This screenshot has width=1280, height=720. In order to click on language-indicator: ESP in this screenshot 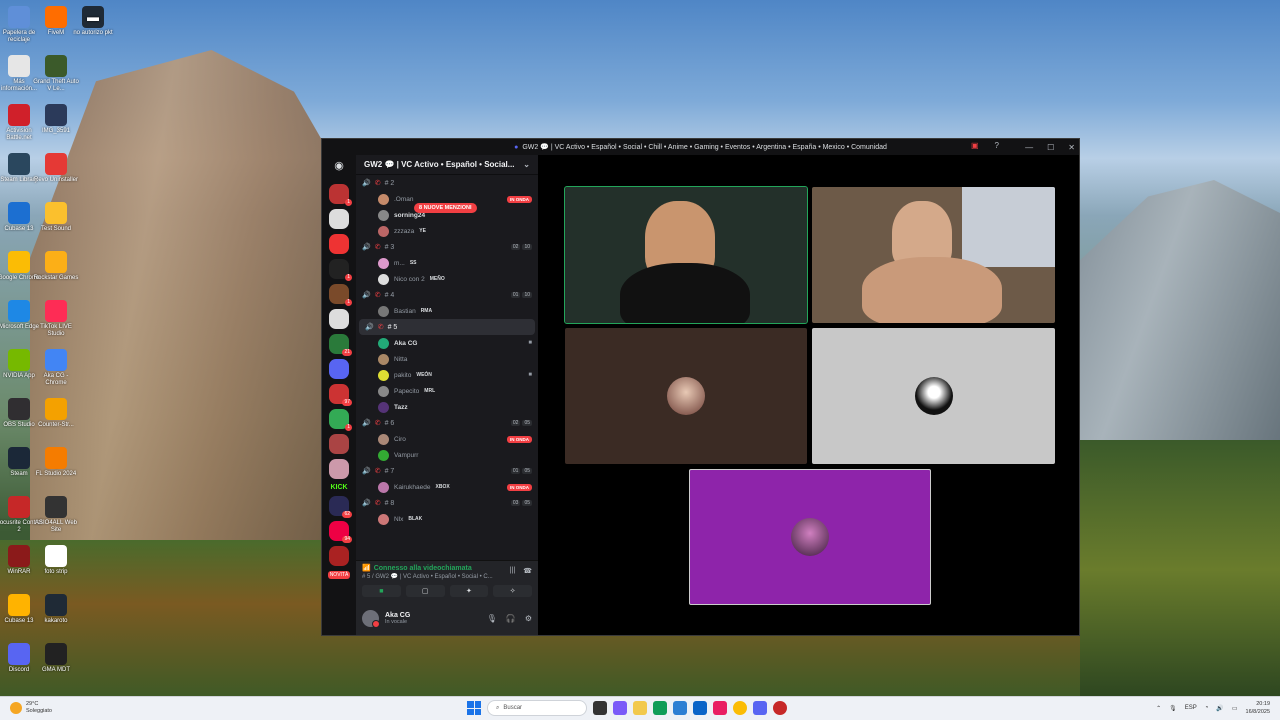, I will do `click(1191, 708)`.